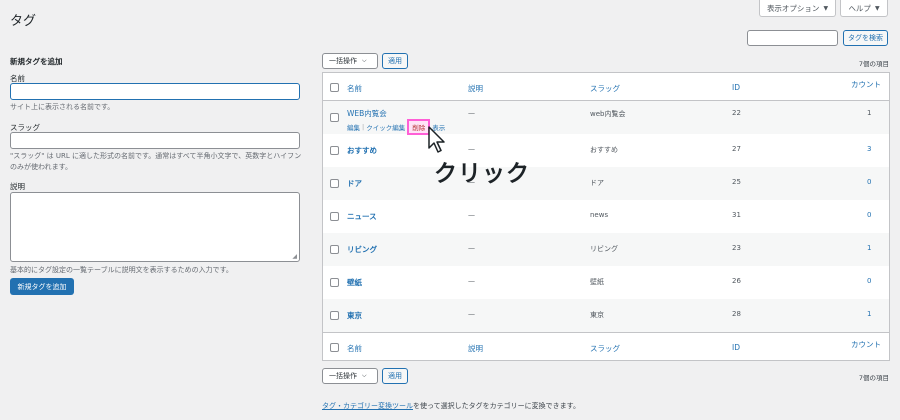 The image size is (900, 420). Describe the element at coordinates (36, 61) in the screenshot. I see `add-tag-heading: 新規タグを追加` at that location.